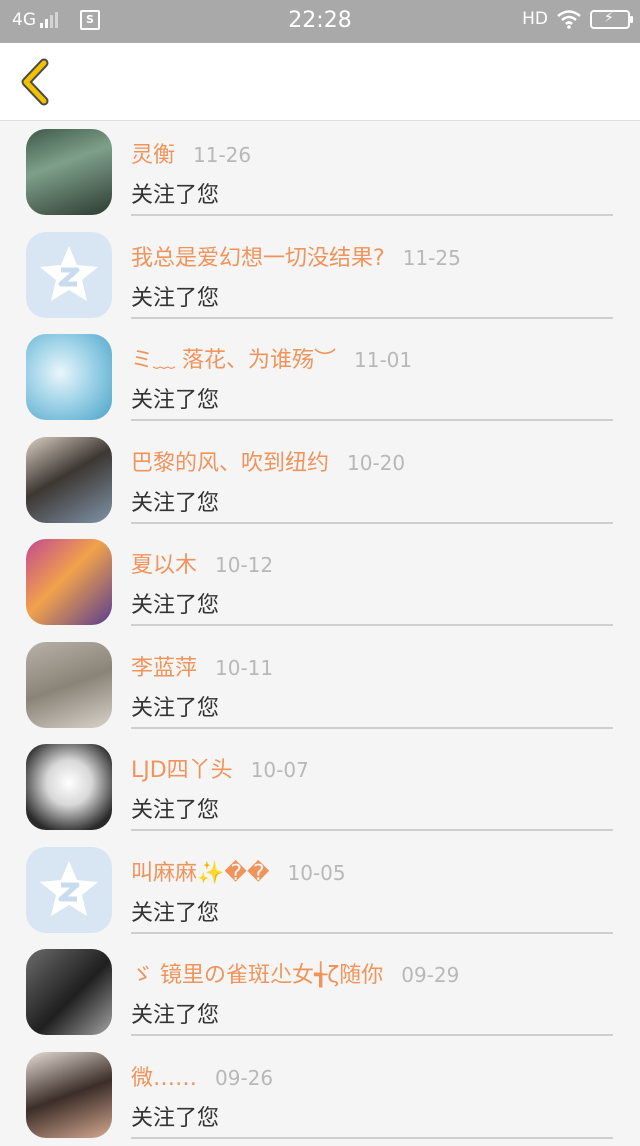  What do you see at coordinates (153, 155) in the screenshot?
I see `user-name: 灵衡` at bounding box center [153, 155].